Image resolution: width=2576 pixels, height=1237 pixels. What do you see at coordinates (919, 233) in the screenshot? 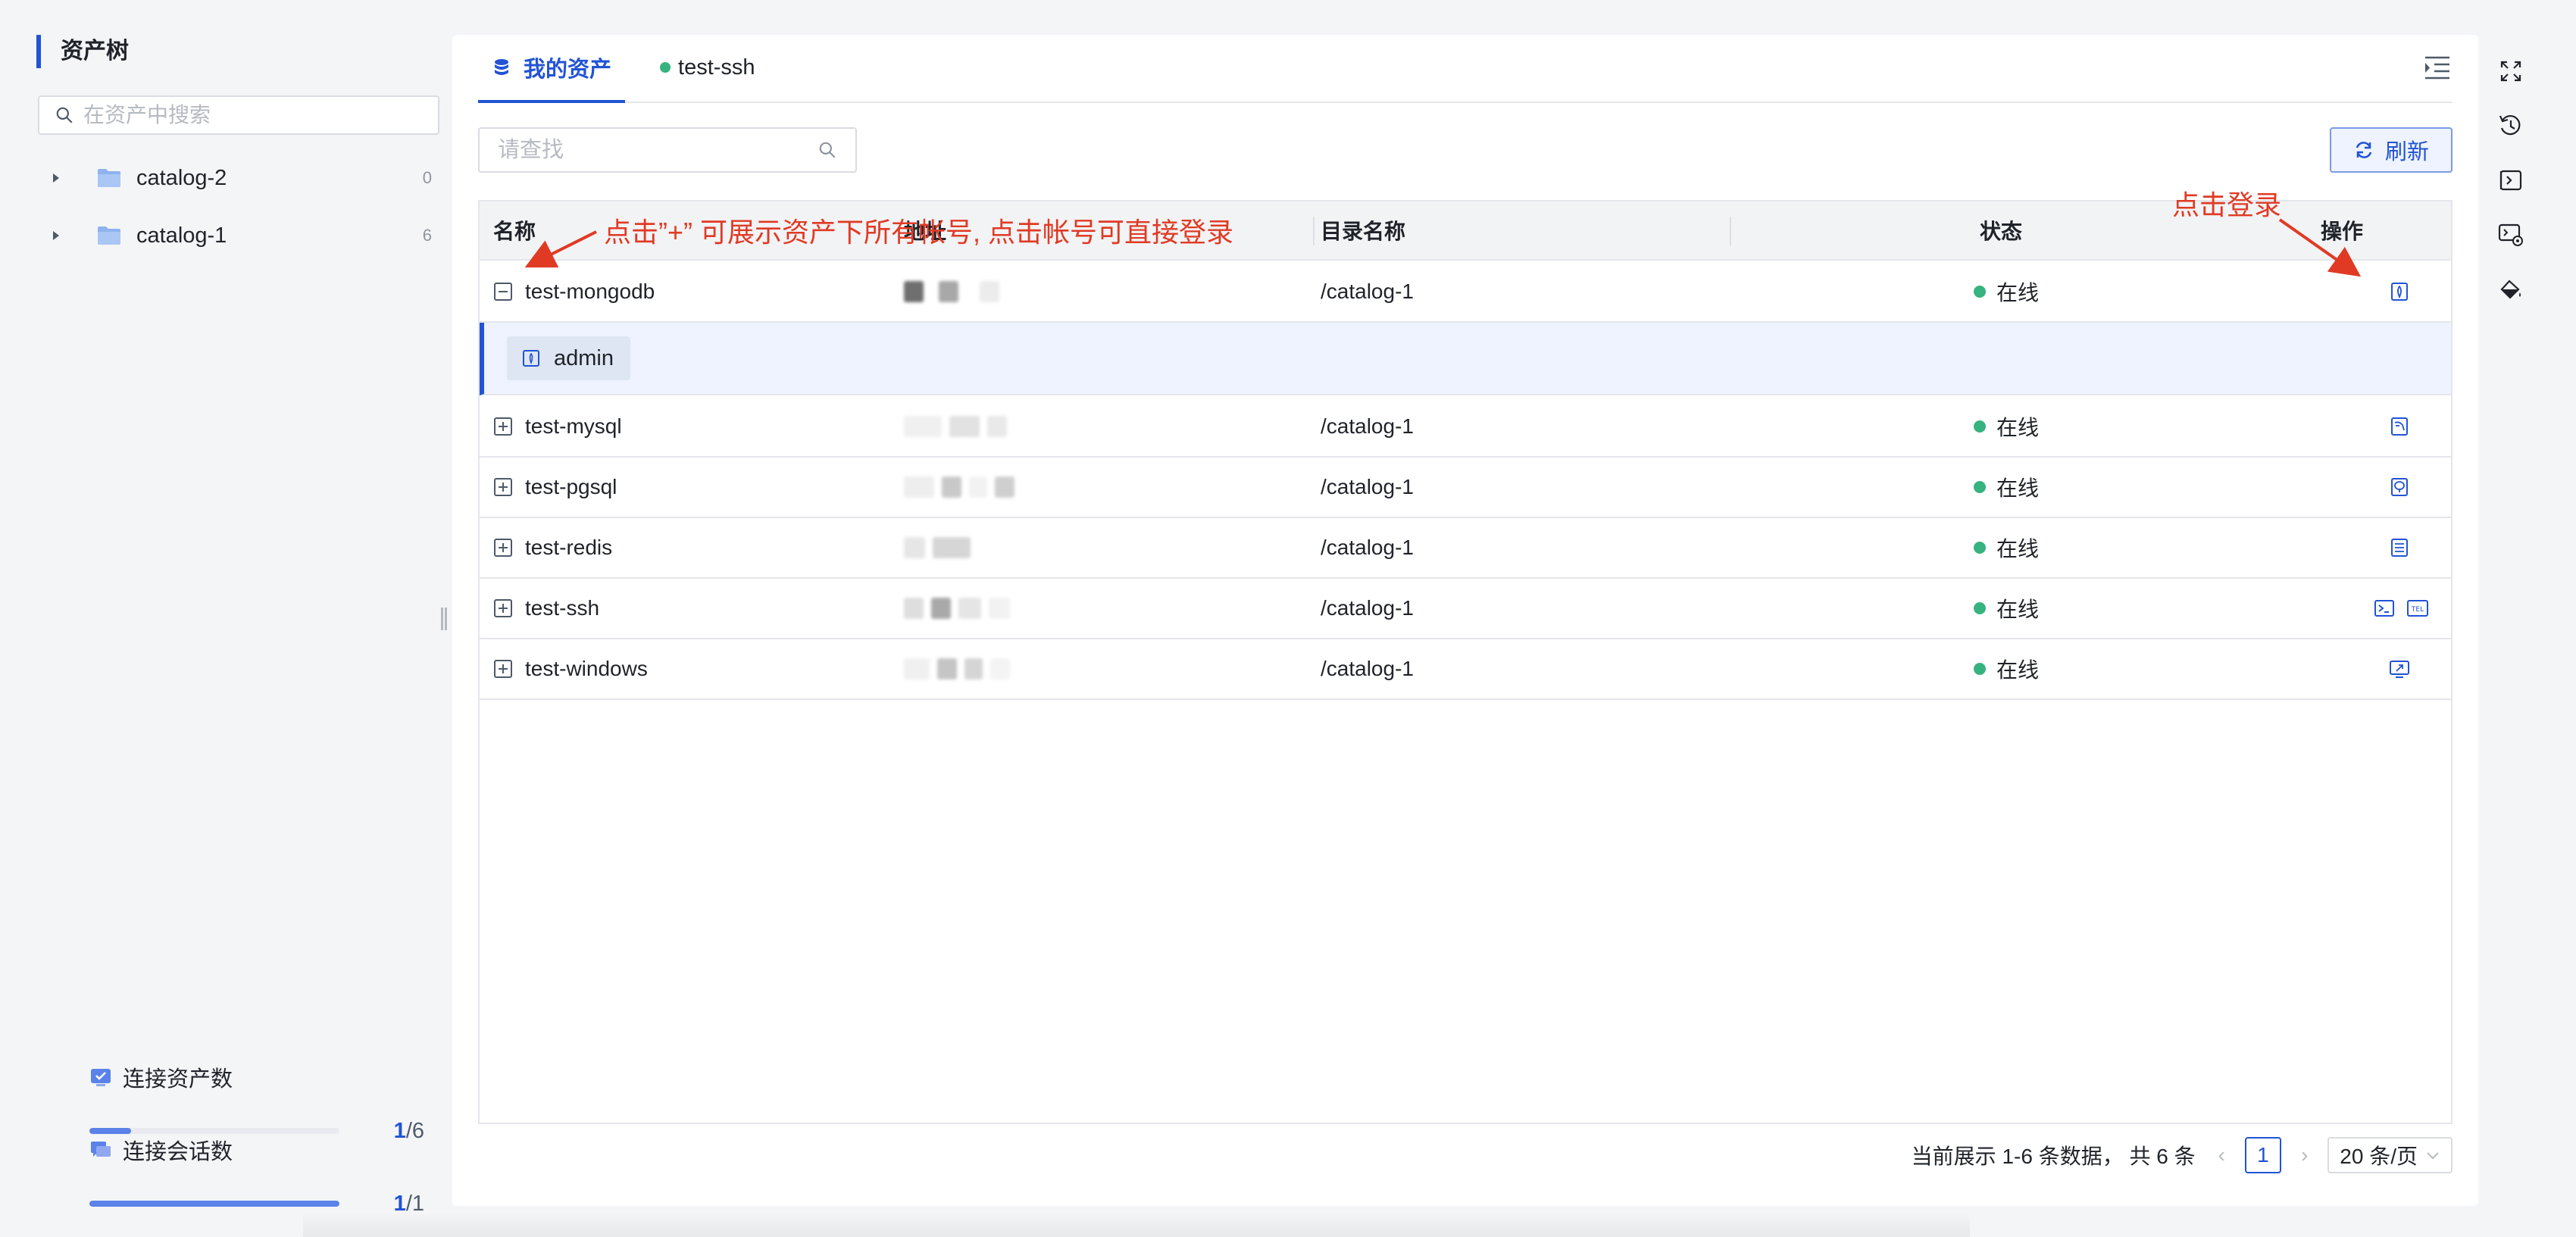
I see `expand-hint-annotation: 点击”+” 可展示资产下所有帐号, 点击帐号可直接登录` at bounding box center [919, 233].